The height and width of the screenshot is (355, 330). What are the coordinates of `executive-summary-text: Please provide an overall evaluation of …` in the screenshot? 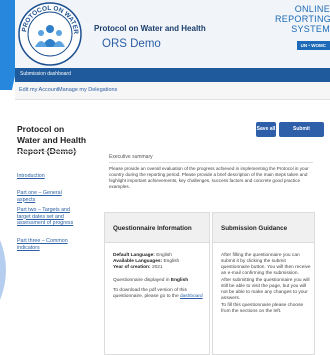 It's located at (209, 177).